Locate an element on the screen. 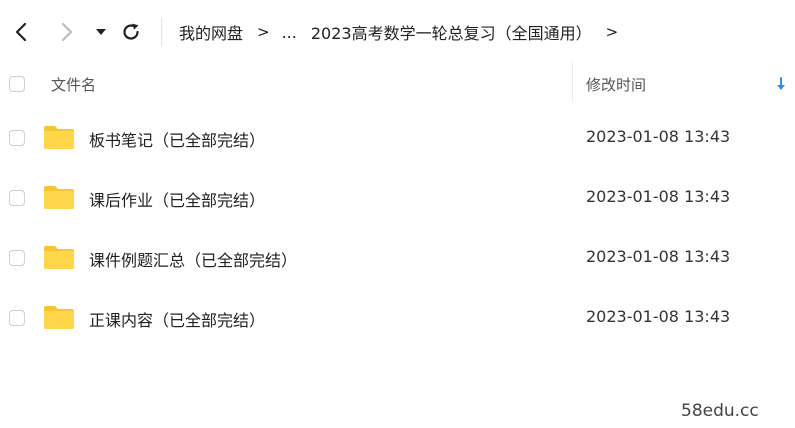 Image resolution: width=795 pixels, height=428 pixels. forward-icon is located at coordinates (67, 32).